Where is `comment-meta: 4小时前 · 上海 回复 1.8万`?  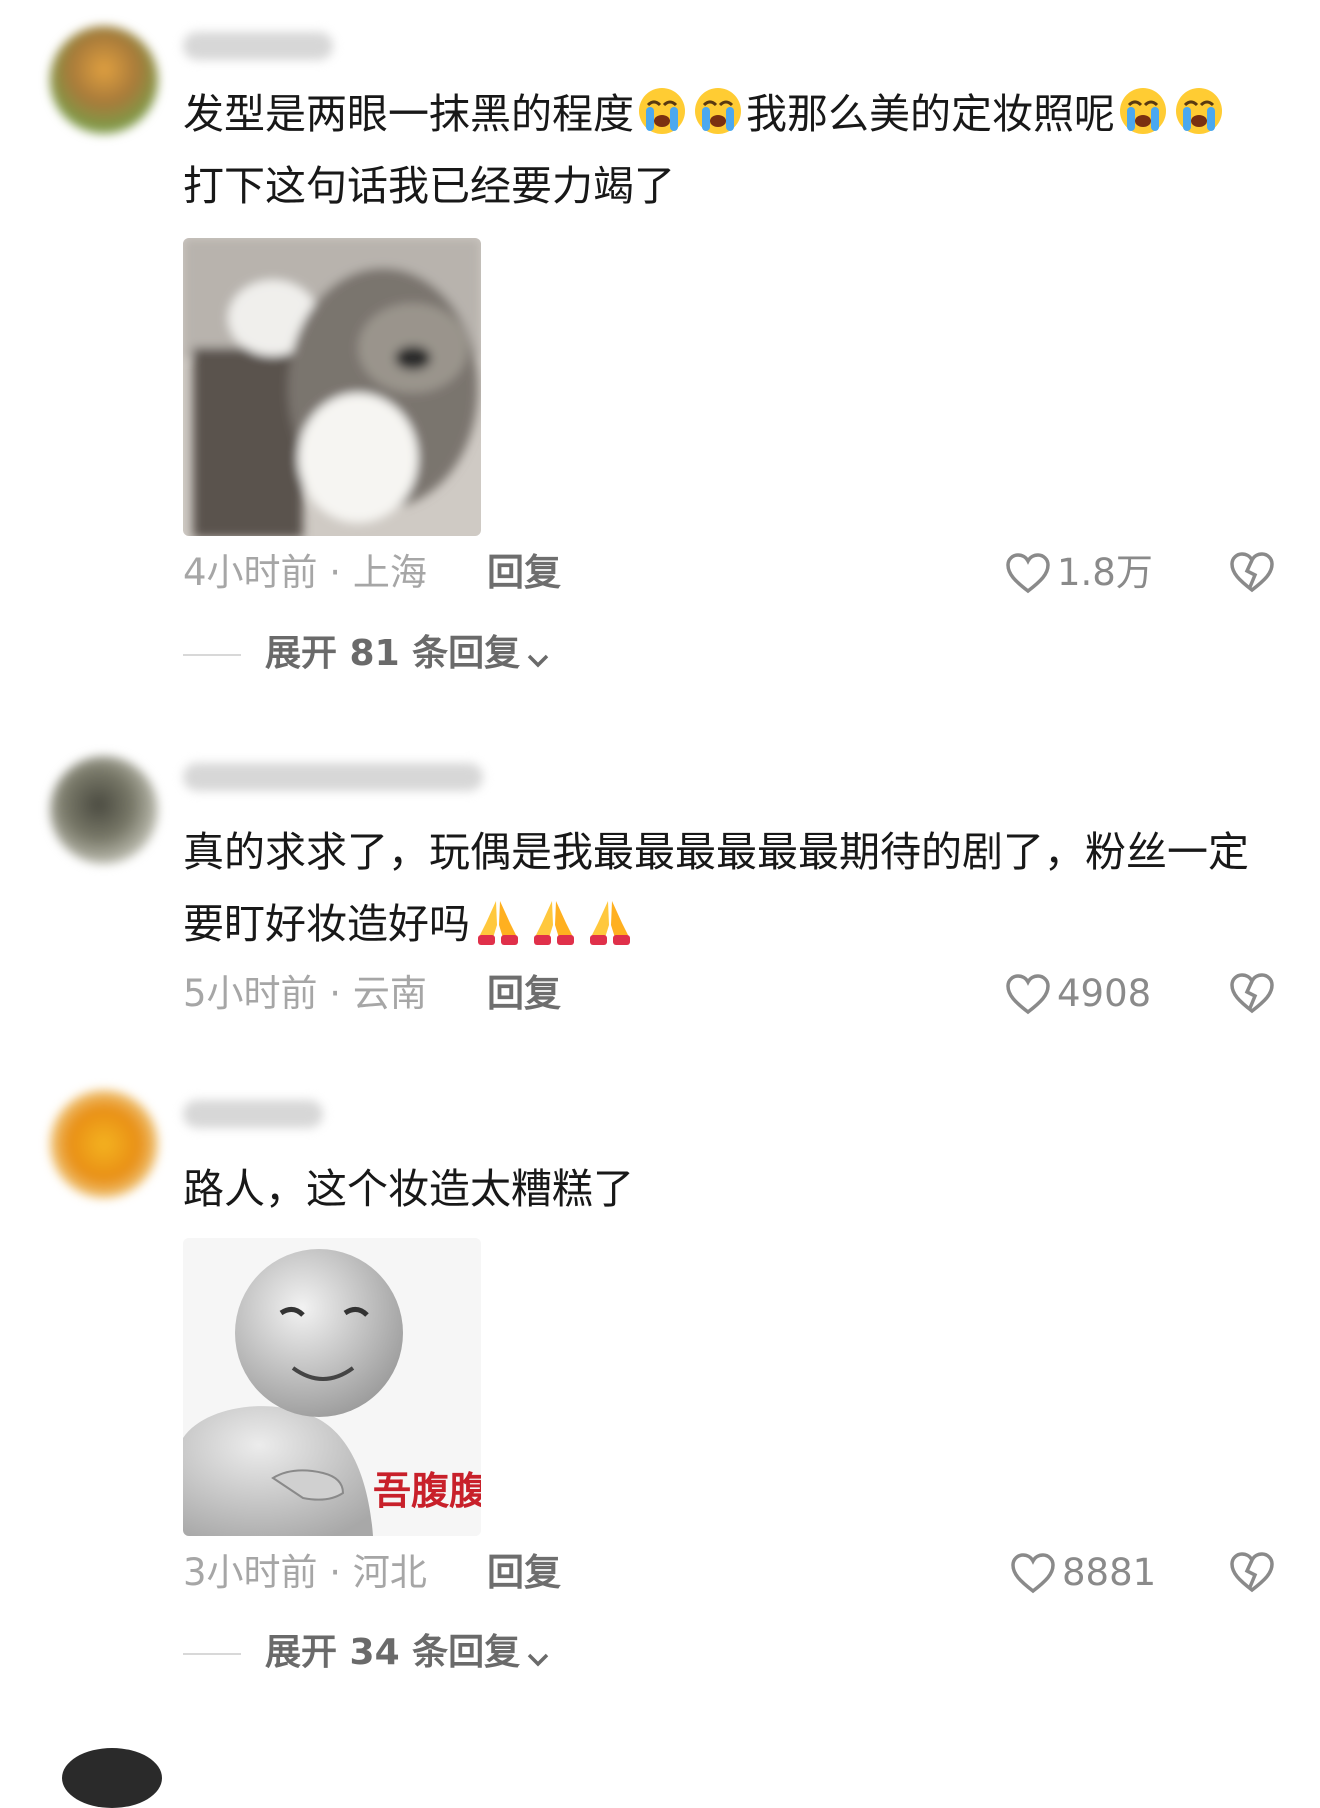 comment-meta: 4小时前 · 上海 回复 1.8万 is located at coordinates (751, 573).